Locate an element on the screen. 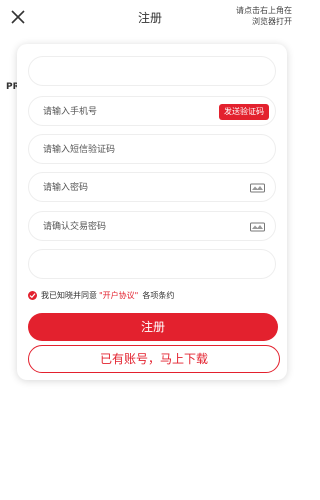  trade-password-input is located at coordinates (123, 227).